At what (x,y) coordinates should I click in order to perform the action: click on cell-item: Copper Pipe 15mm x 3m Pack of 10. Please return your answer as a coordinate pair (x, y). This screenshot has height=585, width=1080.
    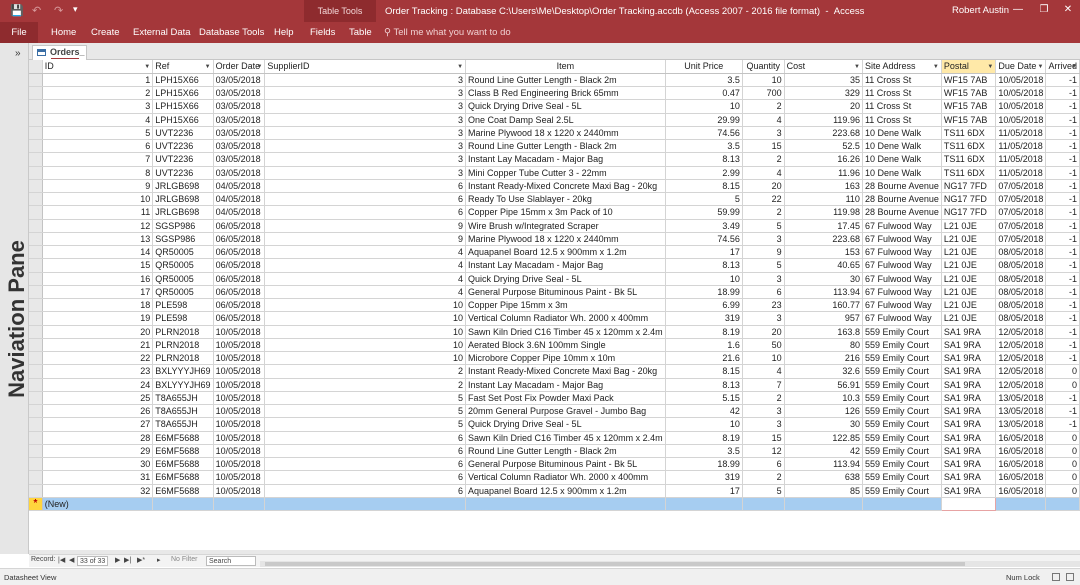
    Looking at the image, I should click on (565, 212).